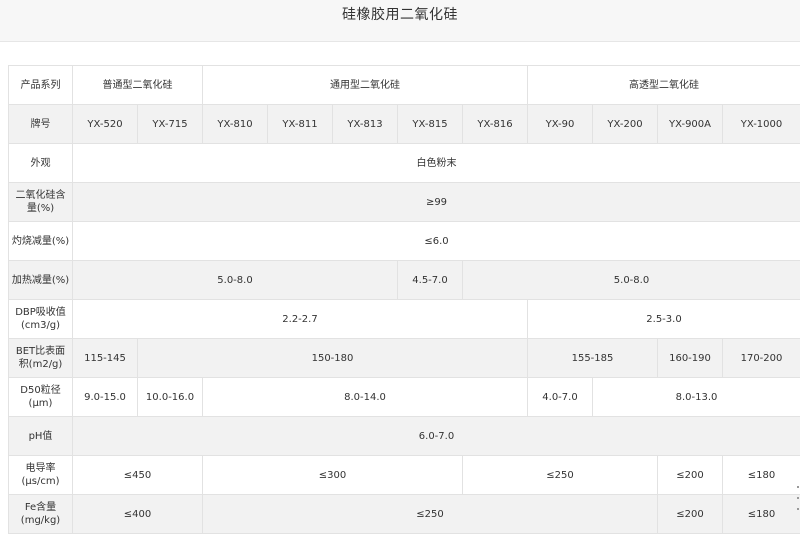 The width and height of the screenshot is (800, 538). I want to click on table-cell: 通用型二氧化硅, so click(365, 85).